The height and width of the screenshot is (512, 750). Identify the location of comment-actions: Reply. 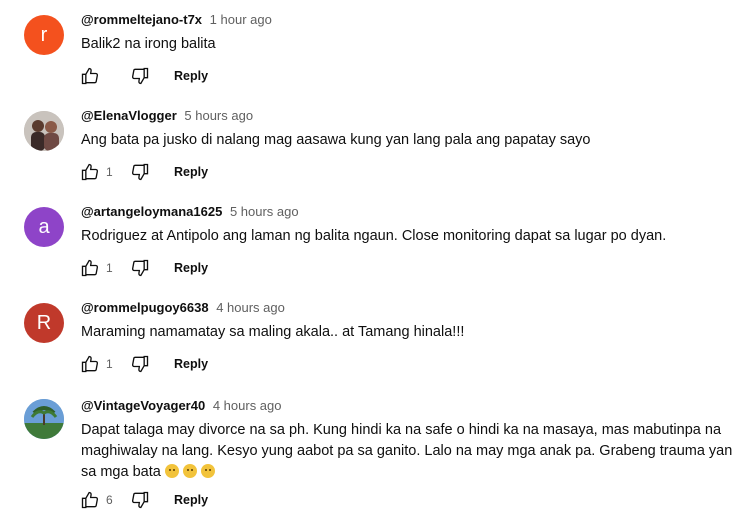
(144, 76).